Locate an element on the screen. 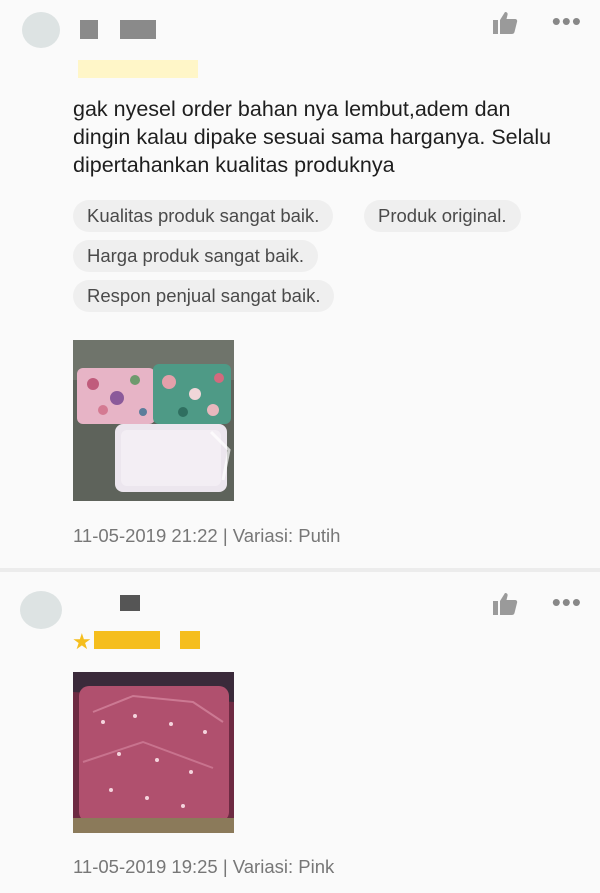 This screenshot has height=893, width=600. review-tag: Harga produk sangat baik. is located at coordinates (195, 256).